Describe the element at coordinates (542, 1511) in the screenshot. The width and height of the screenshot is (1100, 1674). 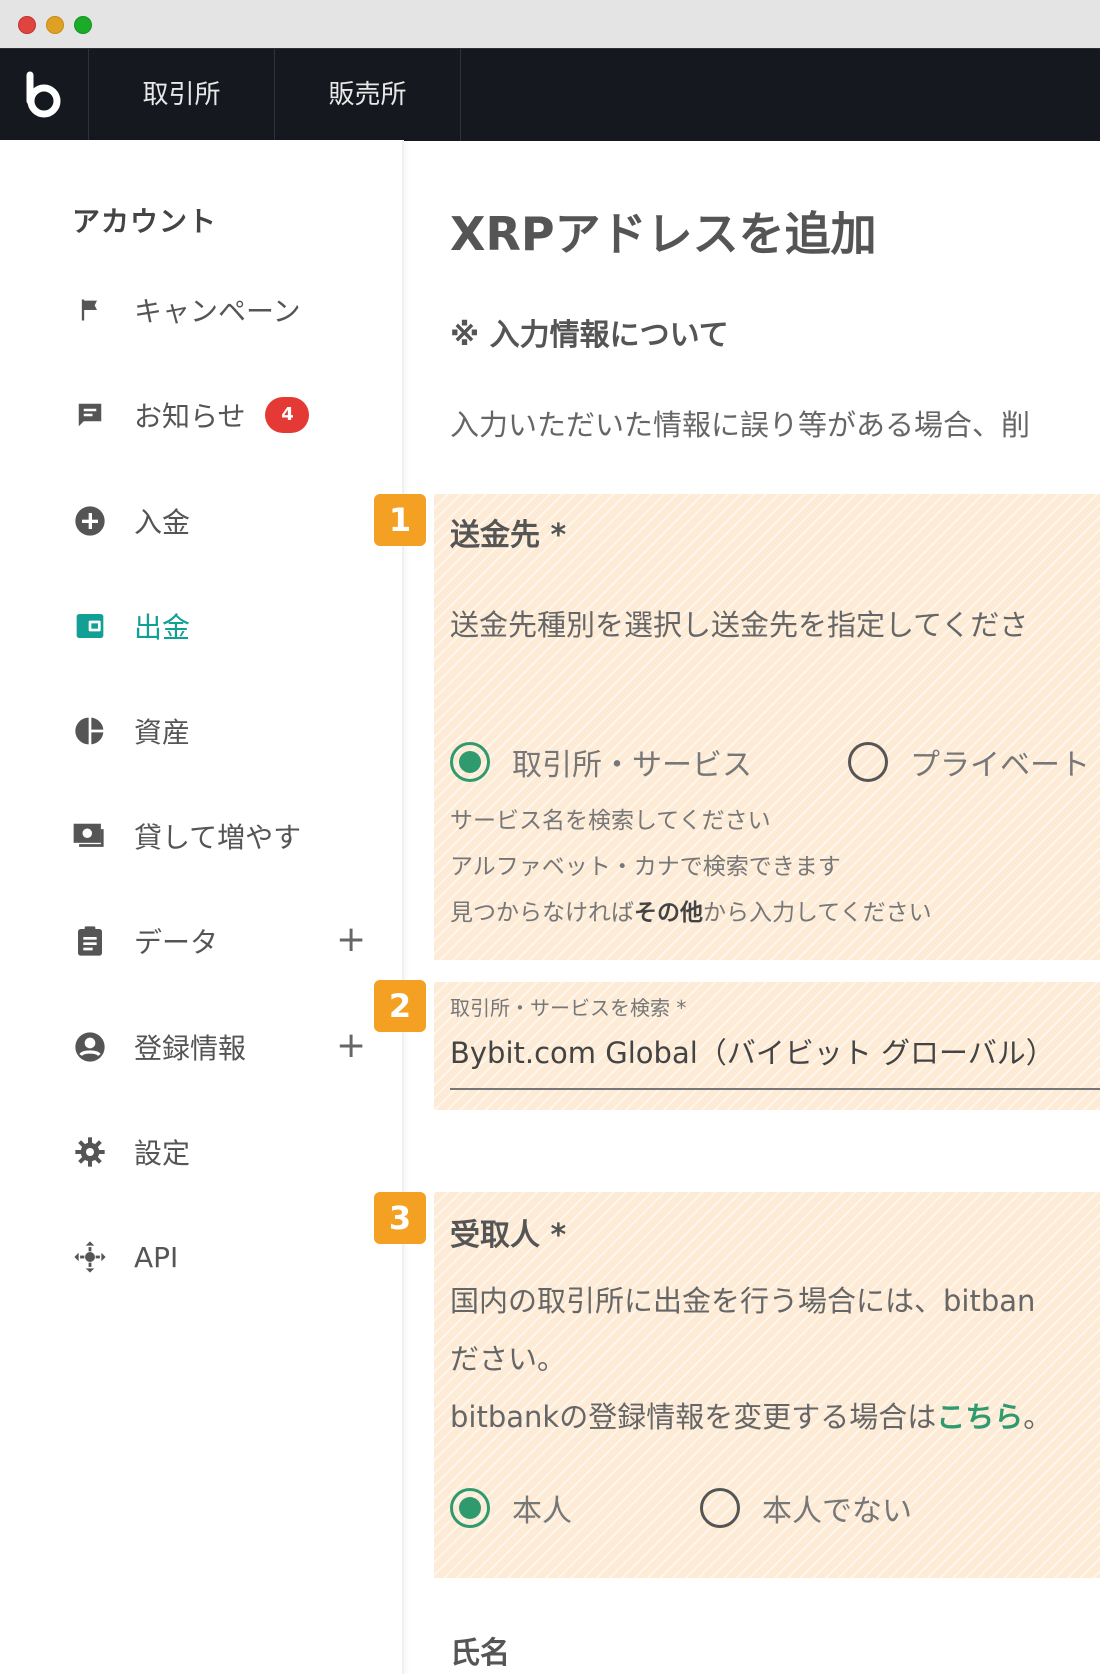
I see `radio-label: 本人` at that location.